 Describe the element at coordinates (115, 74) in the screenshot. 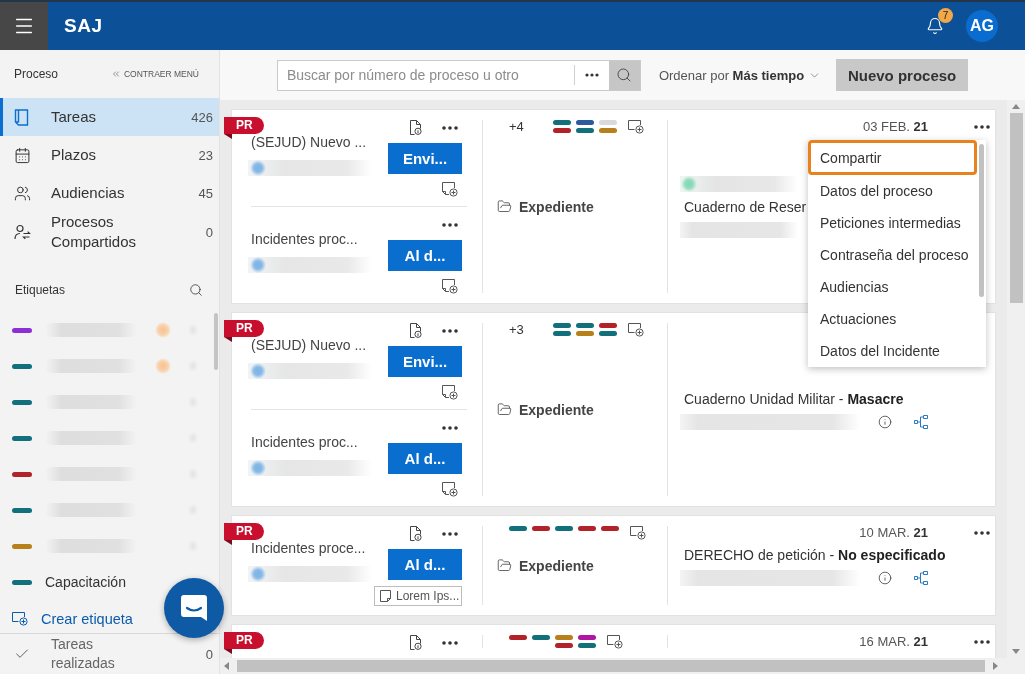

I see `double-chevron-icon` at that location.